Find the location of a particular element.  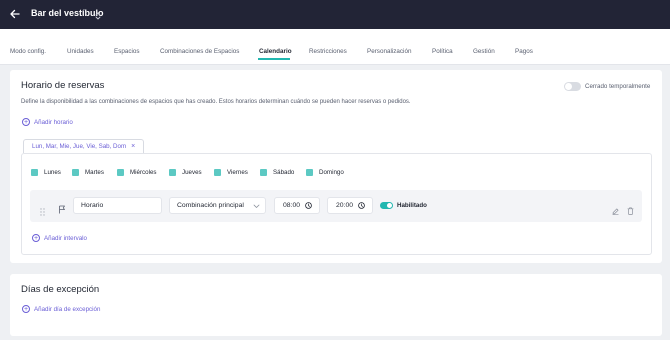

close-icon: × is located at coordinates (133, 146).